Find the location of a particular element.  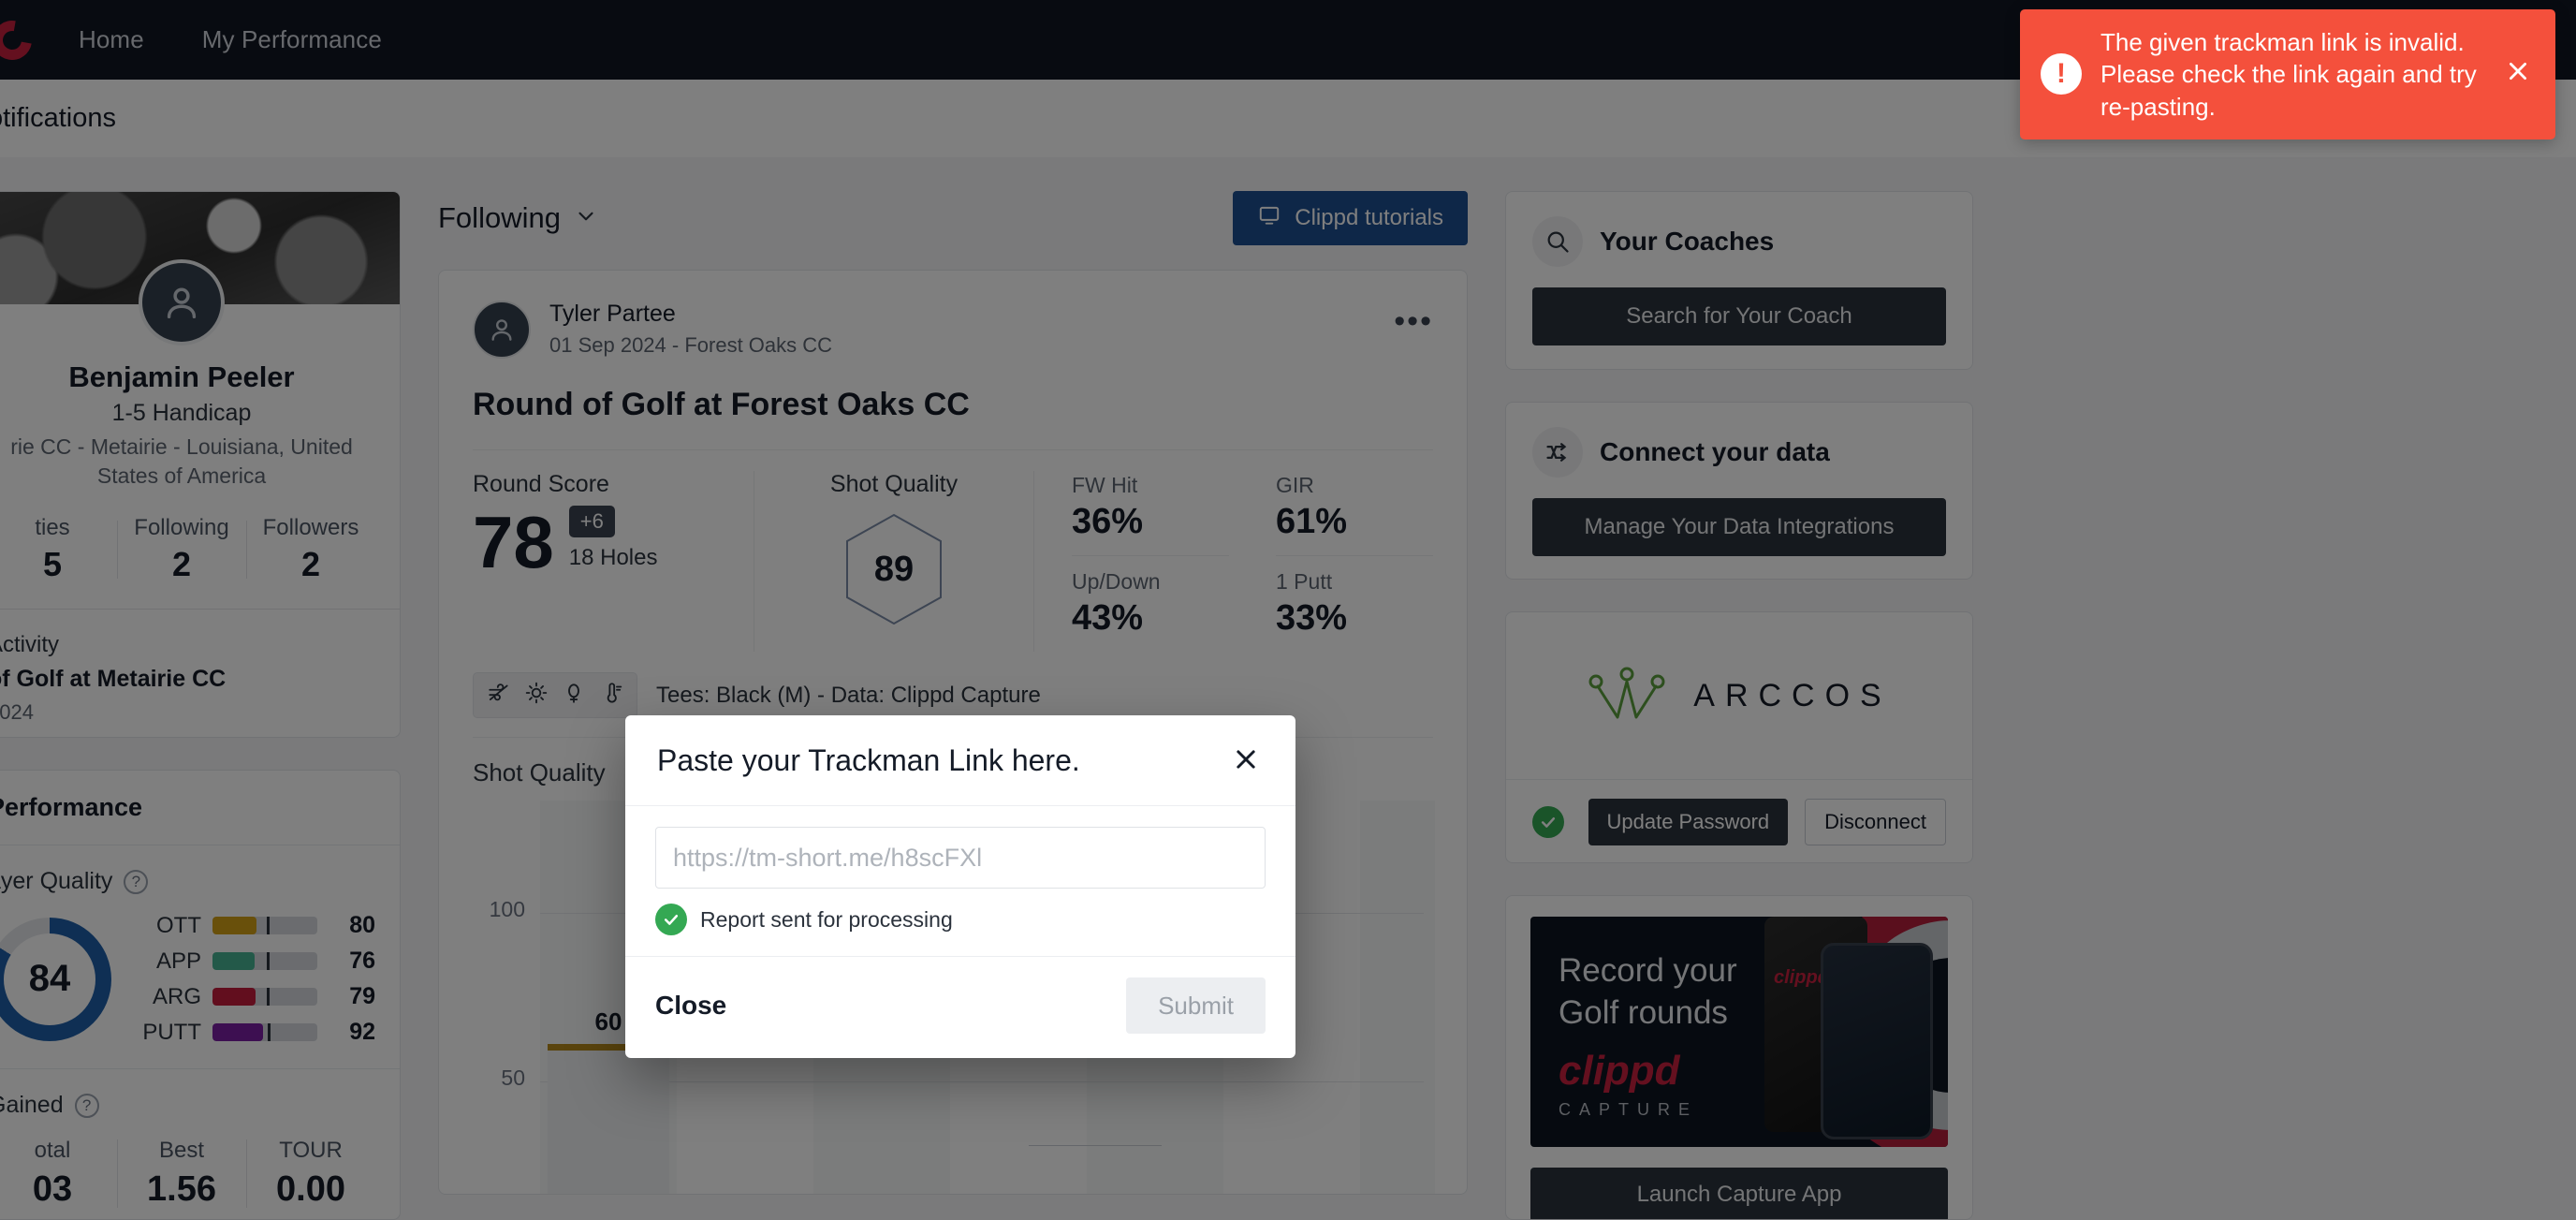

modal-status-text: Report sent for processing is located at coordinates (826, 919).